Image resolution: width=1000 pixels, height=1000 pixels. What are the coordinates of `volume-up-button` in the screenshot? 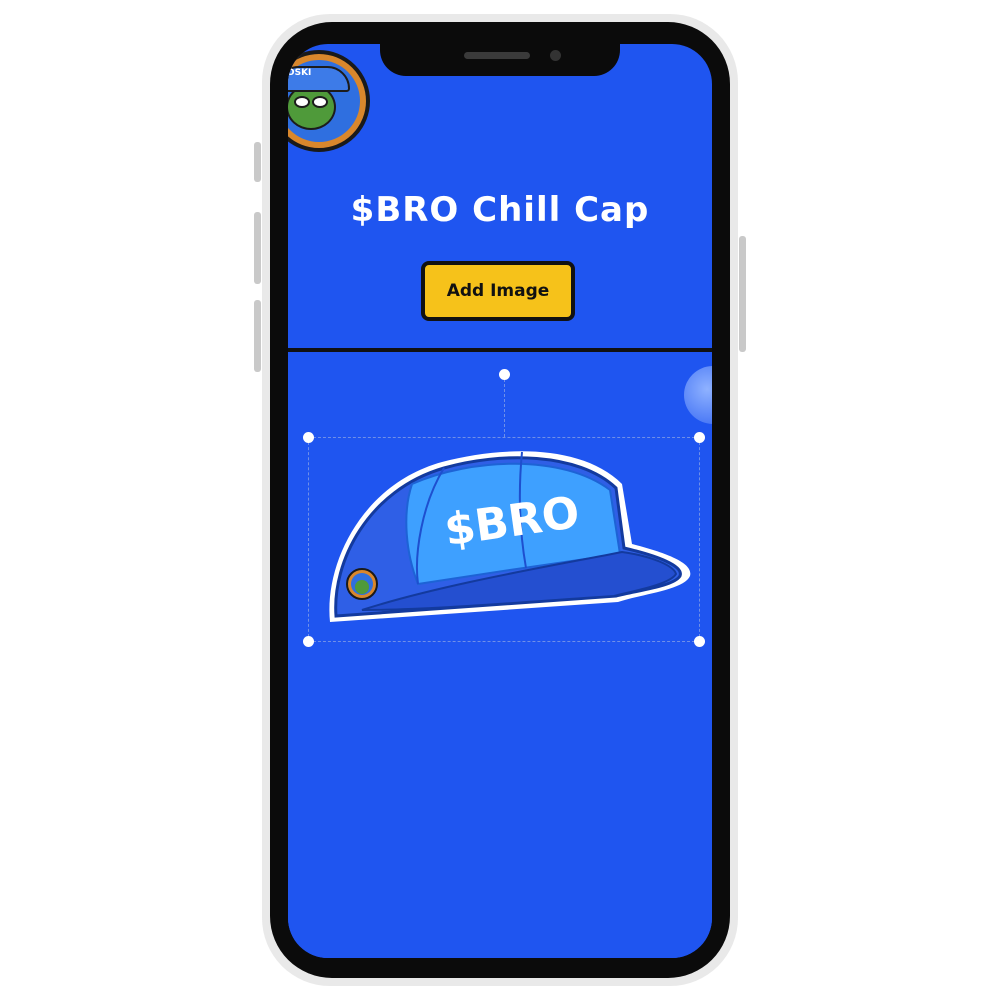 It's located at (257, 248).